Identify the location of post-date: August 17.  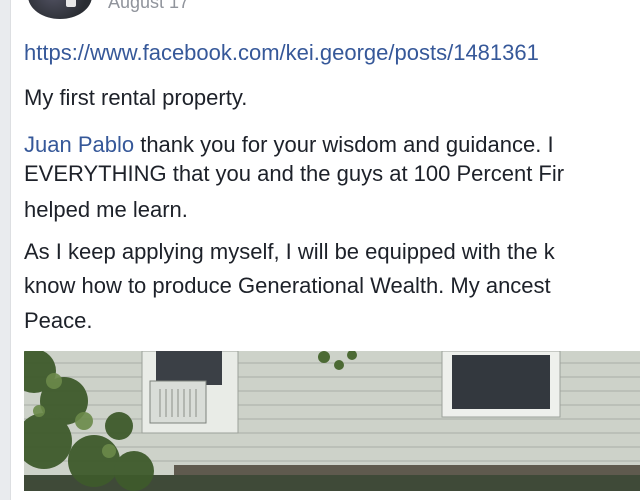
(148, 6).